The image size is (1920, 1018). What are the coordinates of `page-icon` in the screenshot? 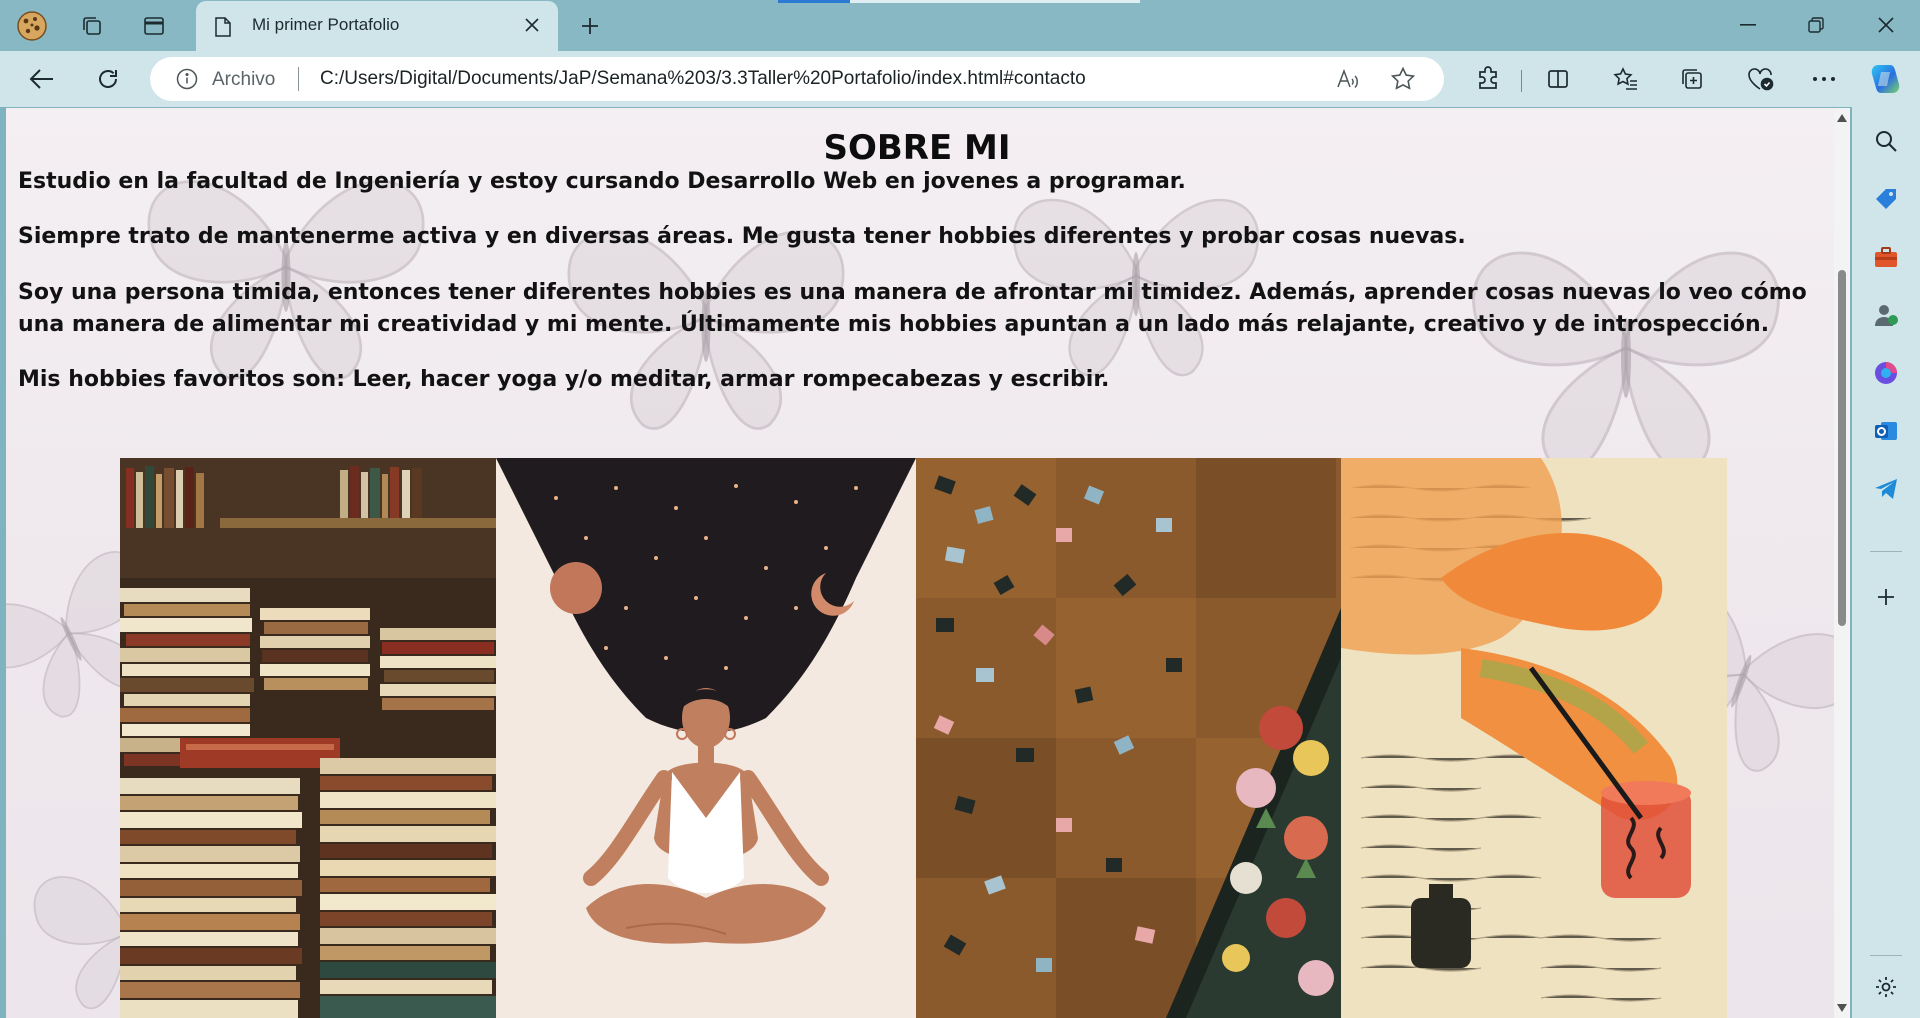 It's located at (223, 29).